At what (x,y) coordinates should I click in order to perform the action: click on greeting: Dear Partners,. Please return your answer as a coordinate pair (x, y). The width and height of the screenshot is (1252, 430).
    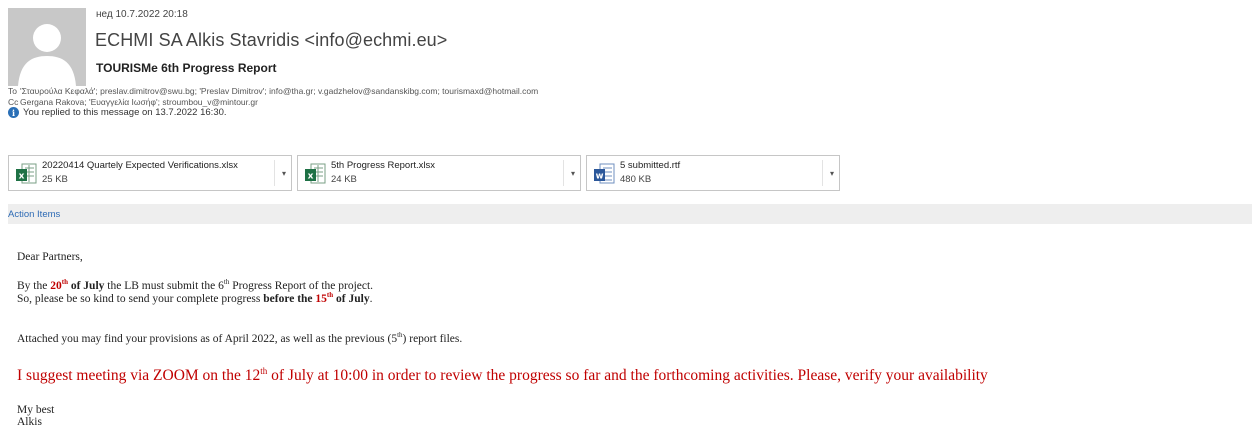
    Looking at the image, I should click on (50, 257).